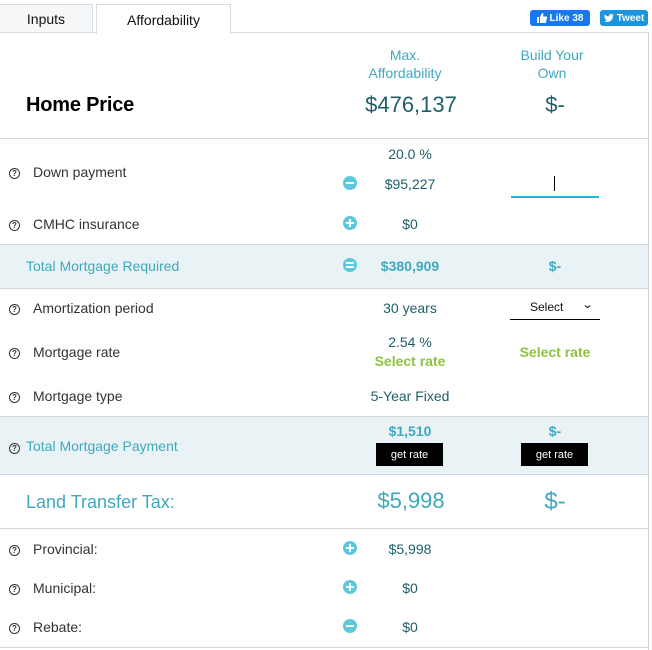 The image size is (652, 650). I want to click on land-transfer-tax-build-value: $-, so click(555, 501).